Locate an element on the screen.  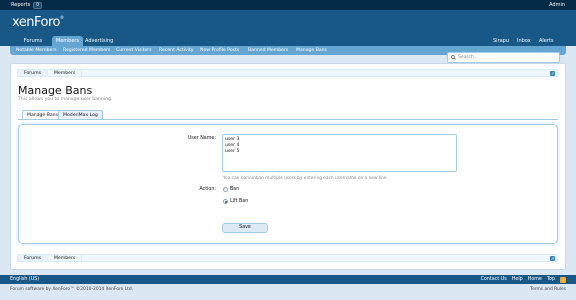
radio-ban: Ban is located at coordinates (231, 189).